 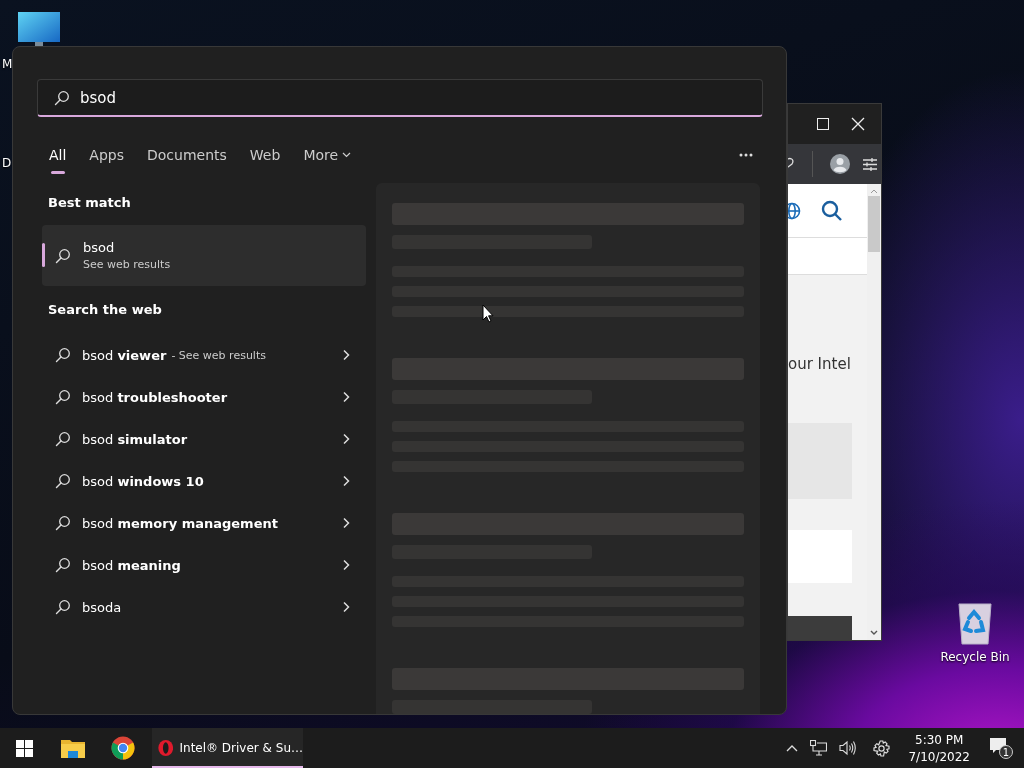 What do you see at coordinates (127, 264) in the screenshot?
I see `result-subtitle: See web results` at bounding box center [127, 264].